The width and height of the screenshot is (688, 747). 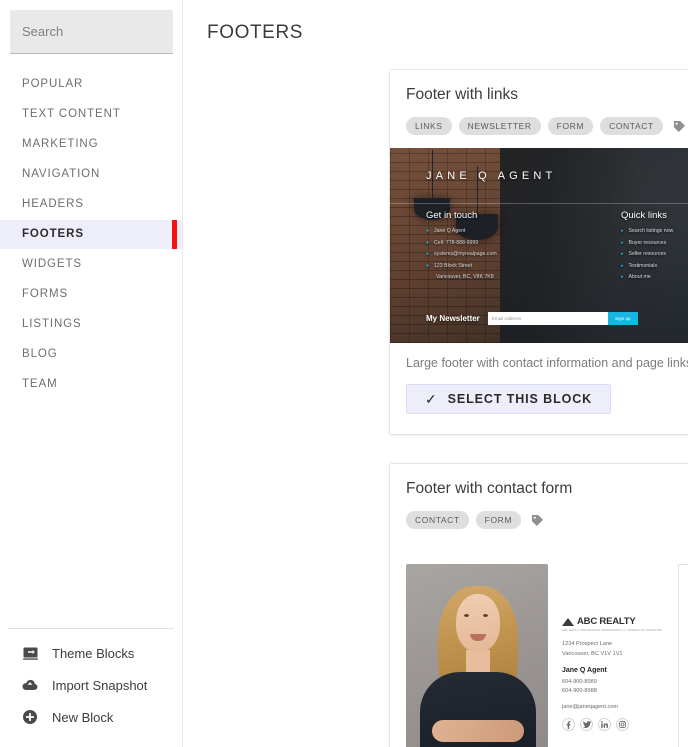 What do you see at coordinates (568, 725) in the screenshot?
I see `facebook-icon` at bounding box center [568, 725].